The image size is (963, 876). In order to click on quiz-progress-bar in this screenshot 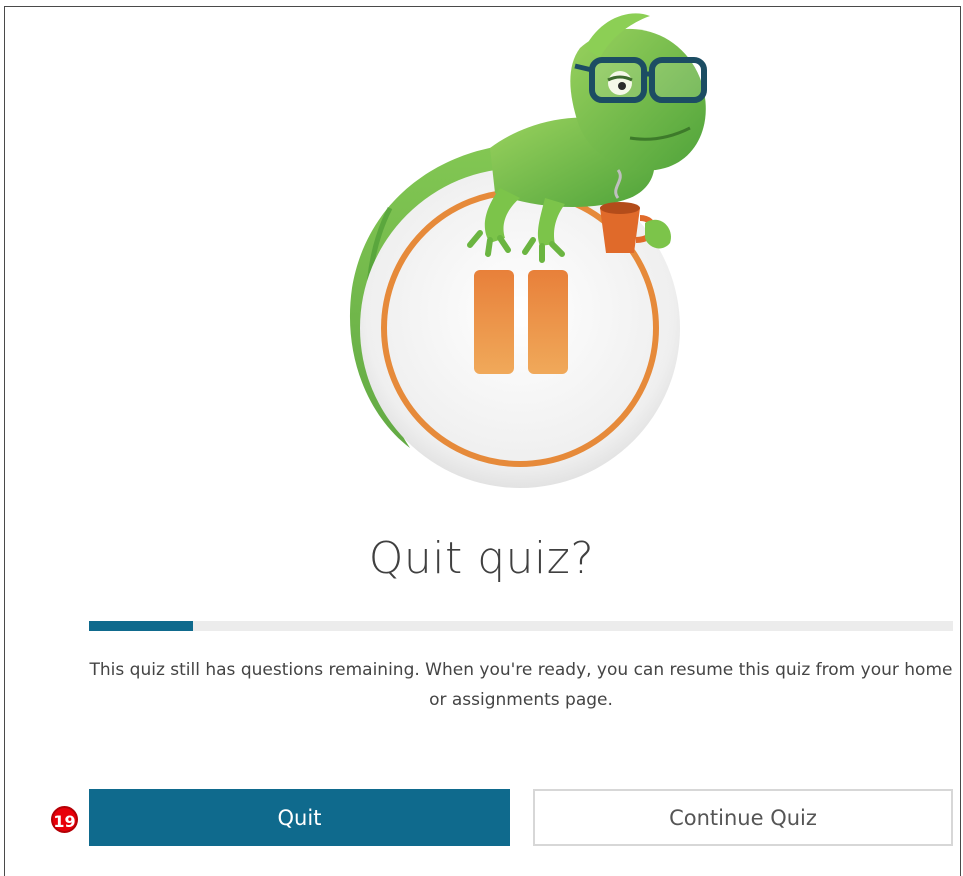, I will do `click(521, 626)`.